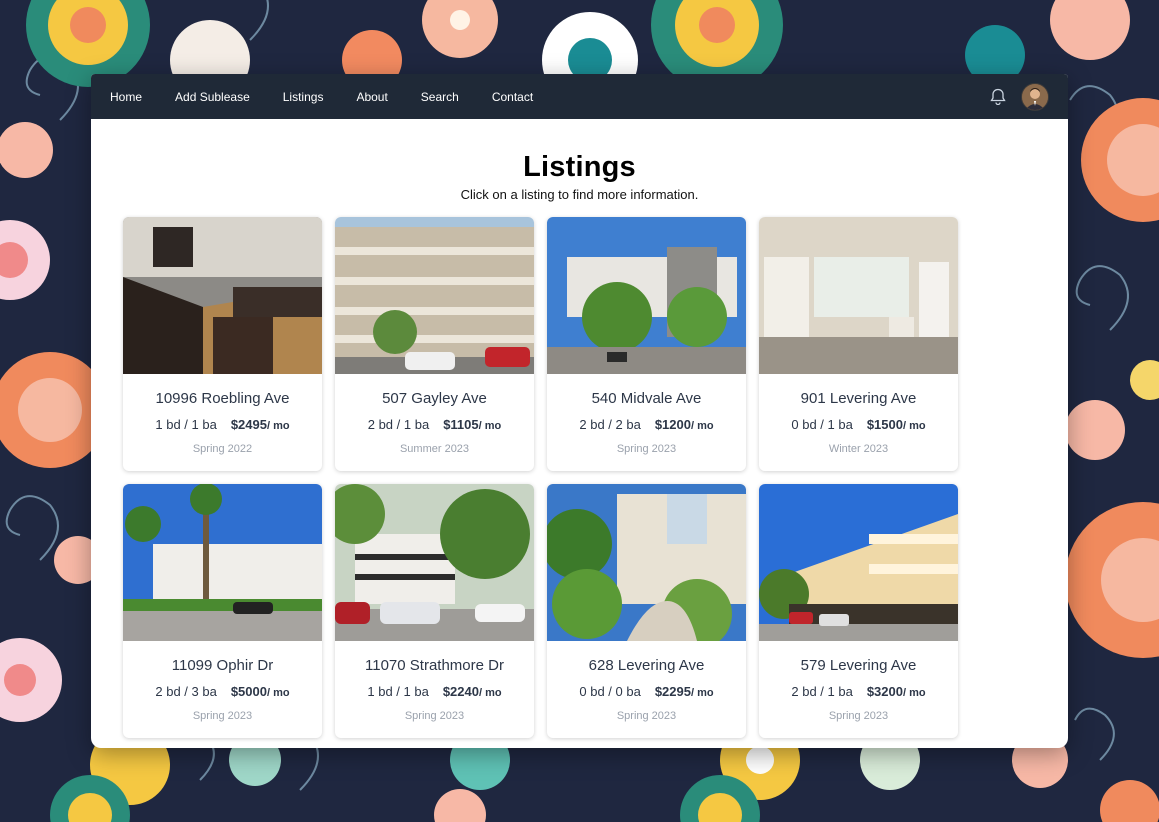 The image size is (1159, 822). I want to click on nav-listings: Listings, so click(303, 97).